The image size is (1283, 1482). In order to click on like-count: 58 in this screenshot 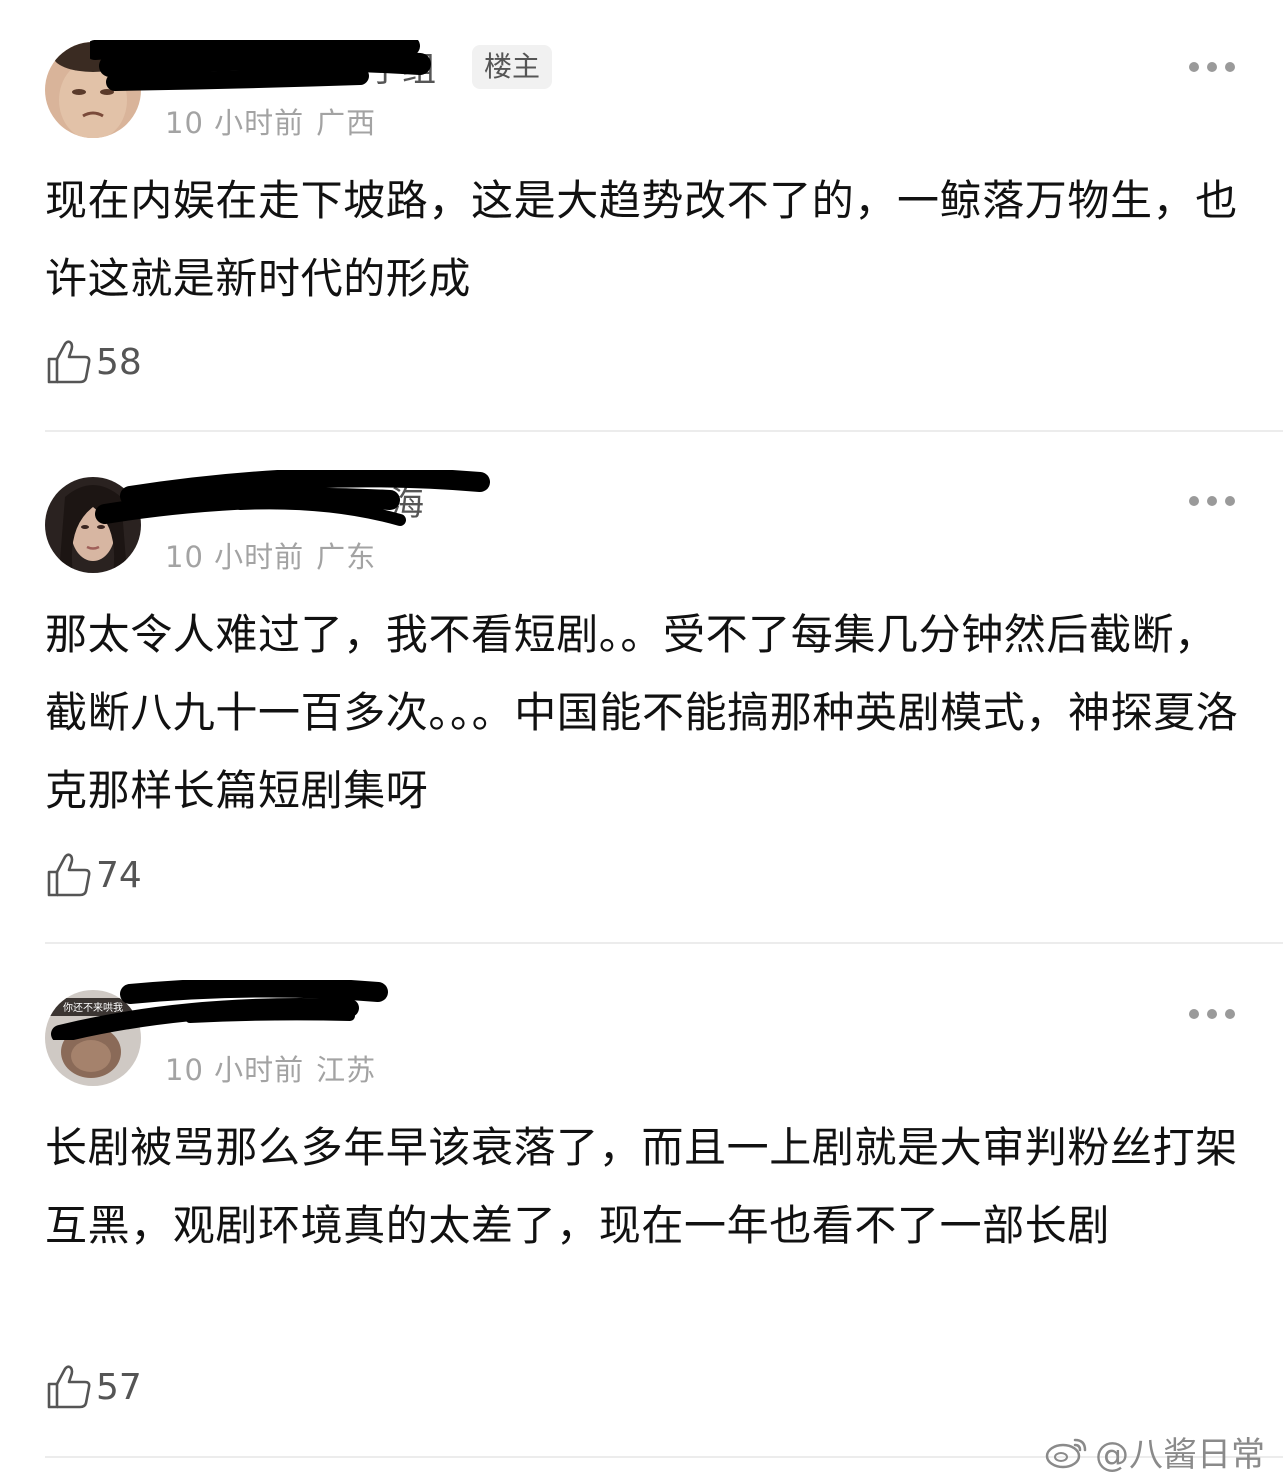, I will do `click(119, 362)`.